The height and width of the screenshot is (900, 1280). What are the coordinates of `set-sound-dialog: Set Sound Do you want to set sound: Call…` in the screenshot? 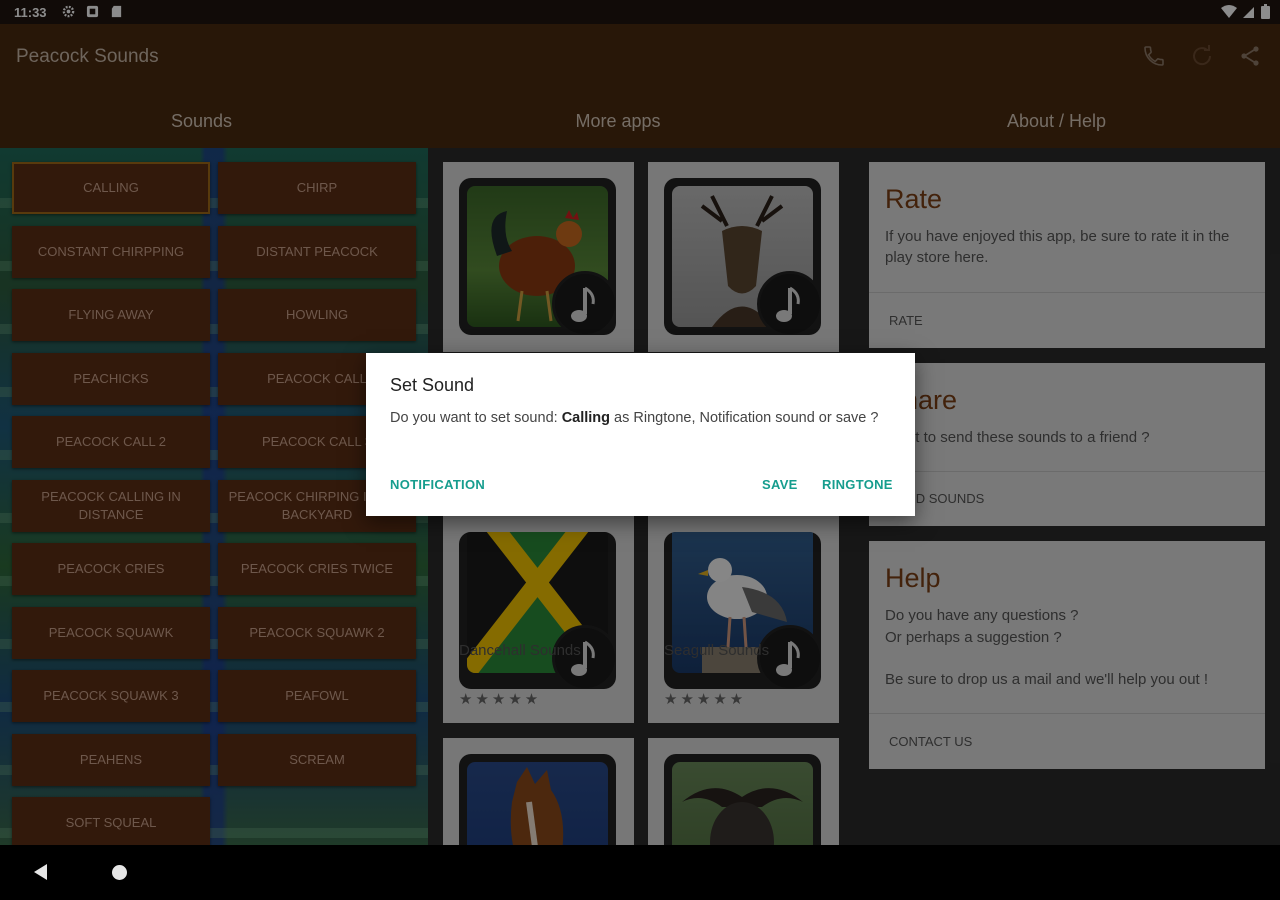 It's located at (640, 434).